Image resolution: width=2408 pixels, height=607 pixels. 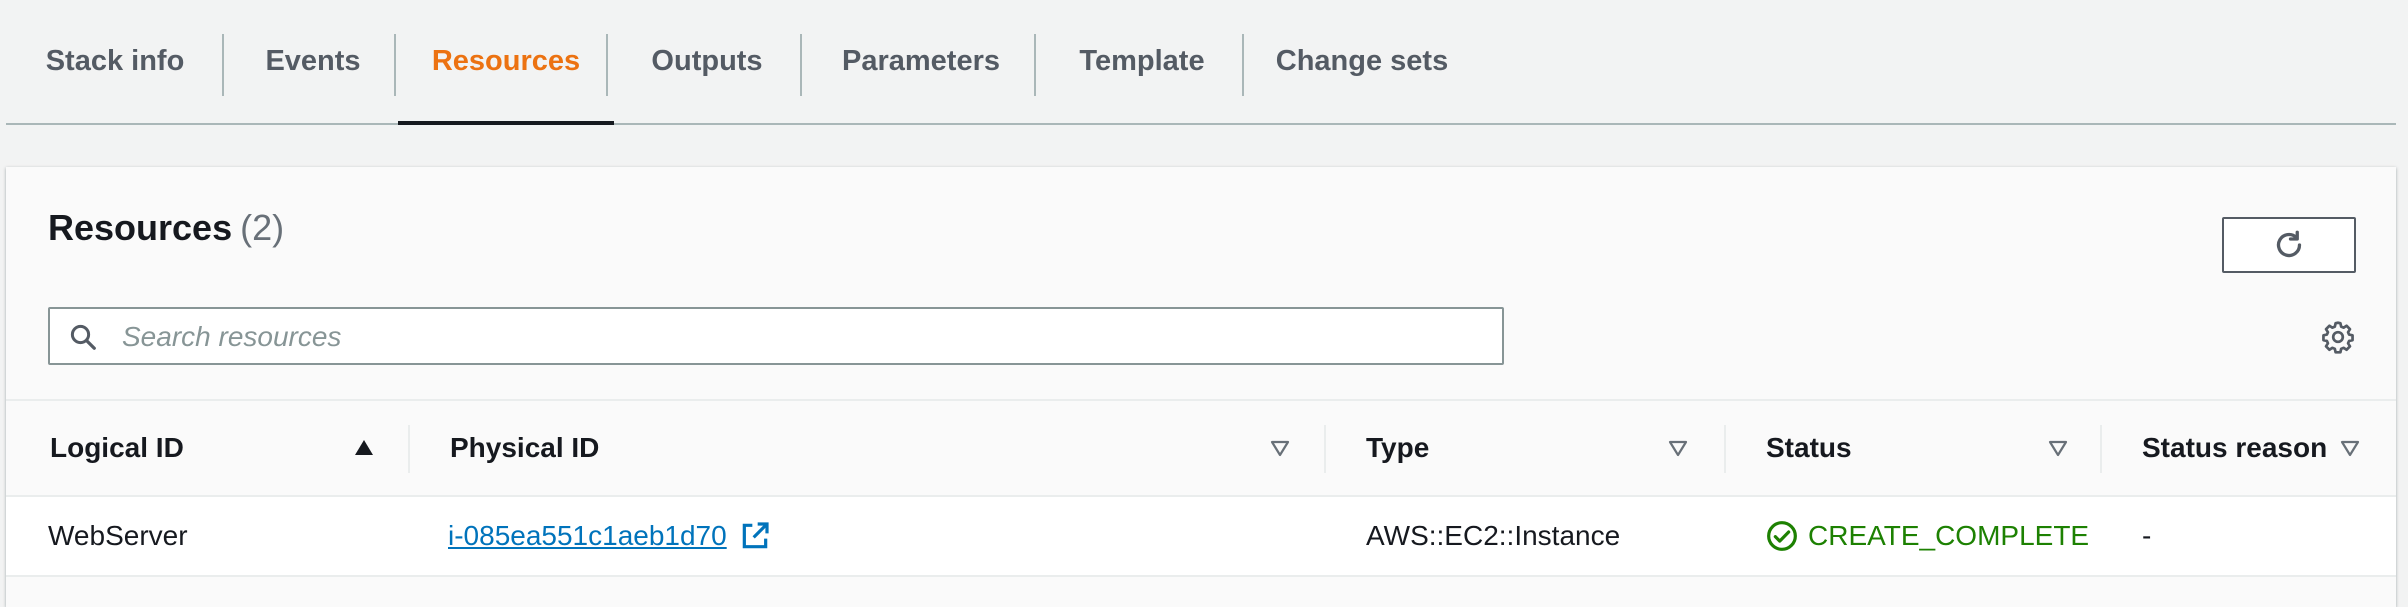 What do you see at coordinates (215, 448) in the screenshot?
I see `column-header-logical-id: Logical ID` at bounding box center [215, 448].